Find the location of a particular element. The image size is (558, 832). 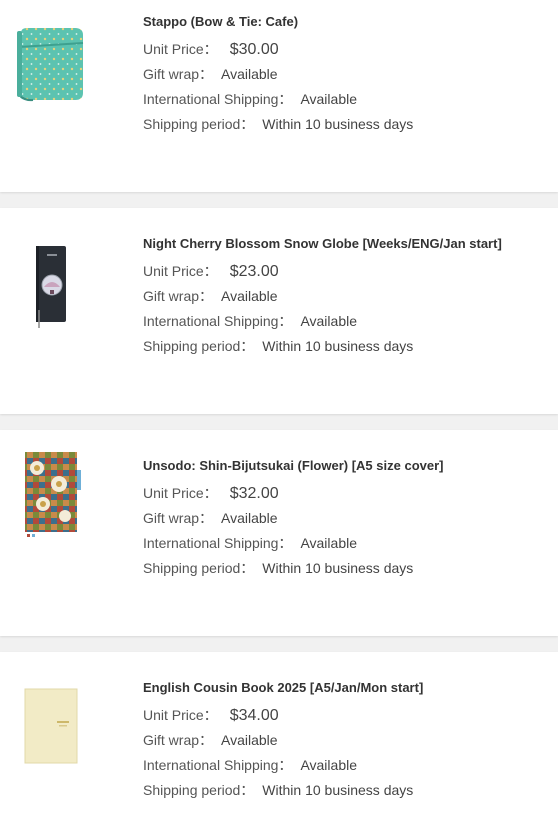

patterned-cover-image is located at coordinates (53, 494).